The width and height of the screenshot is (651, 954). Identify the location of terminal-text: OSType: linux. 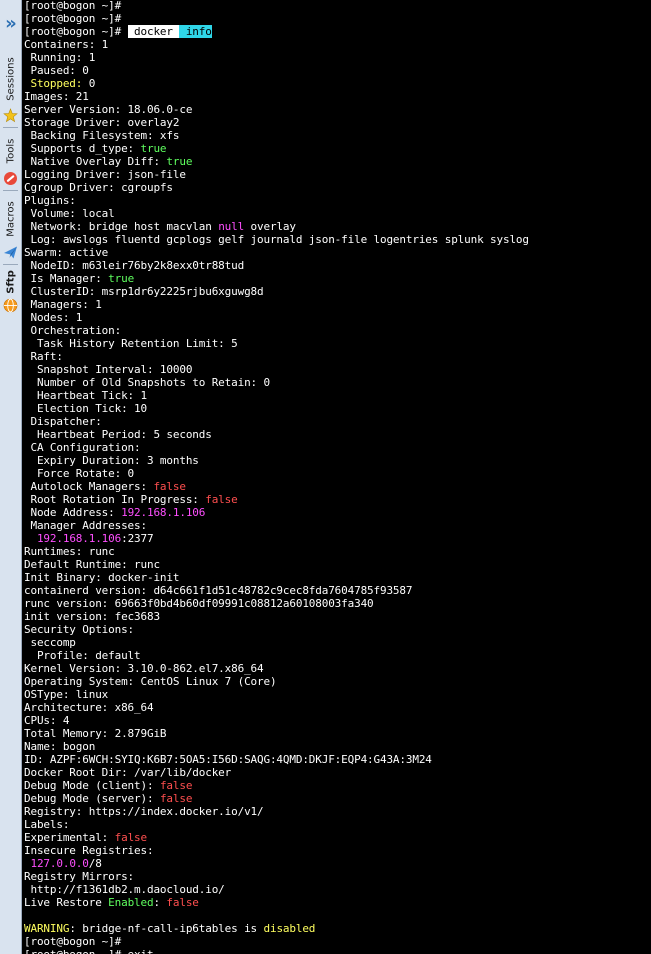
(66, 694).